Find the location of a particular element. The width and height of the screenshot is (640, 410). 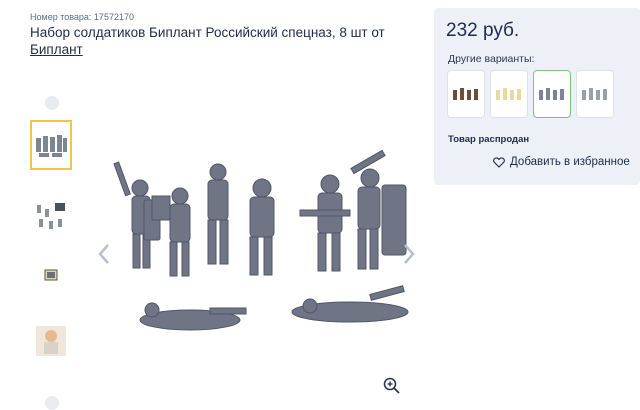

variants-label: Другие варианты: is located at coordinates (491, 59).